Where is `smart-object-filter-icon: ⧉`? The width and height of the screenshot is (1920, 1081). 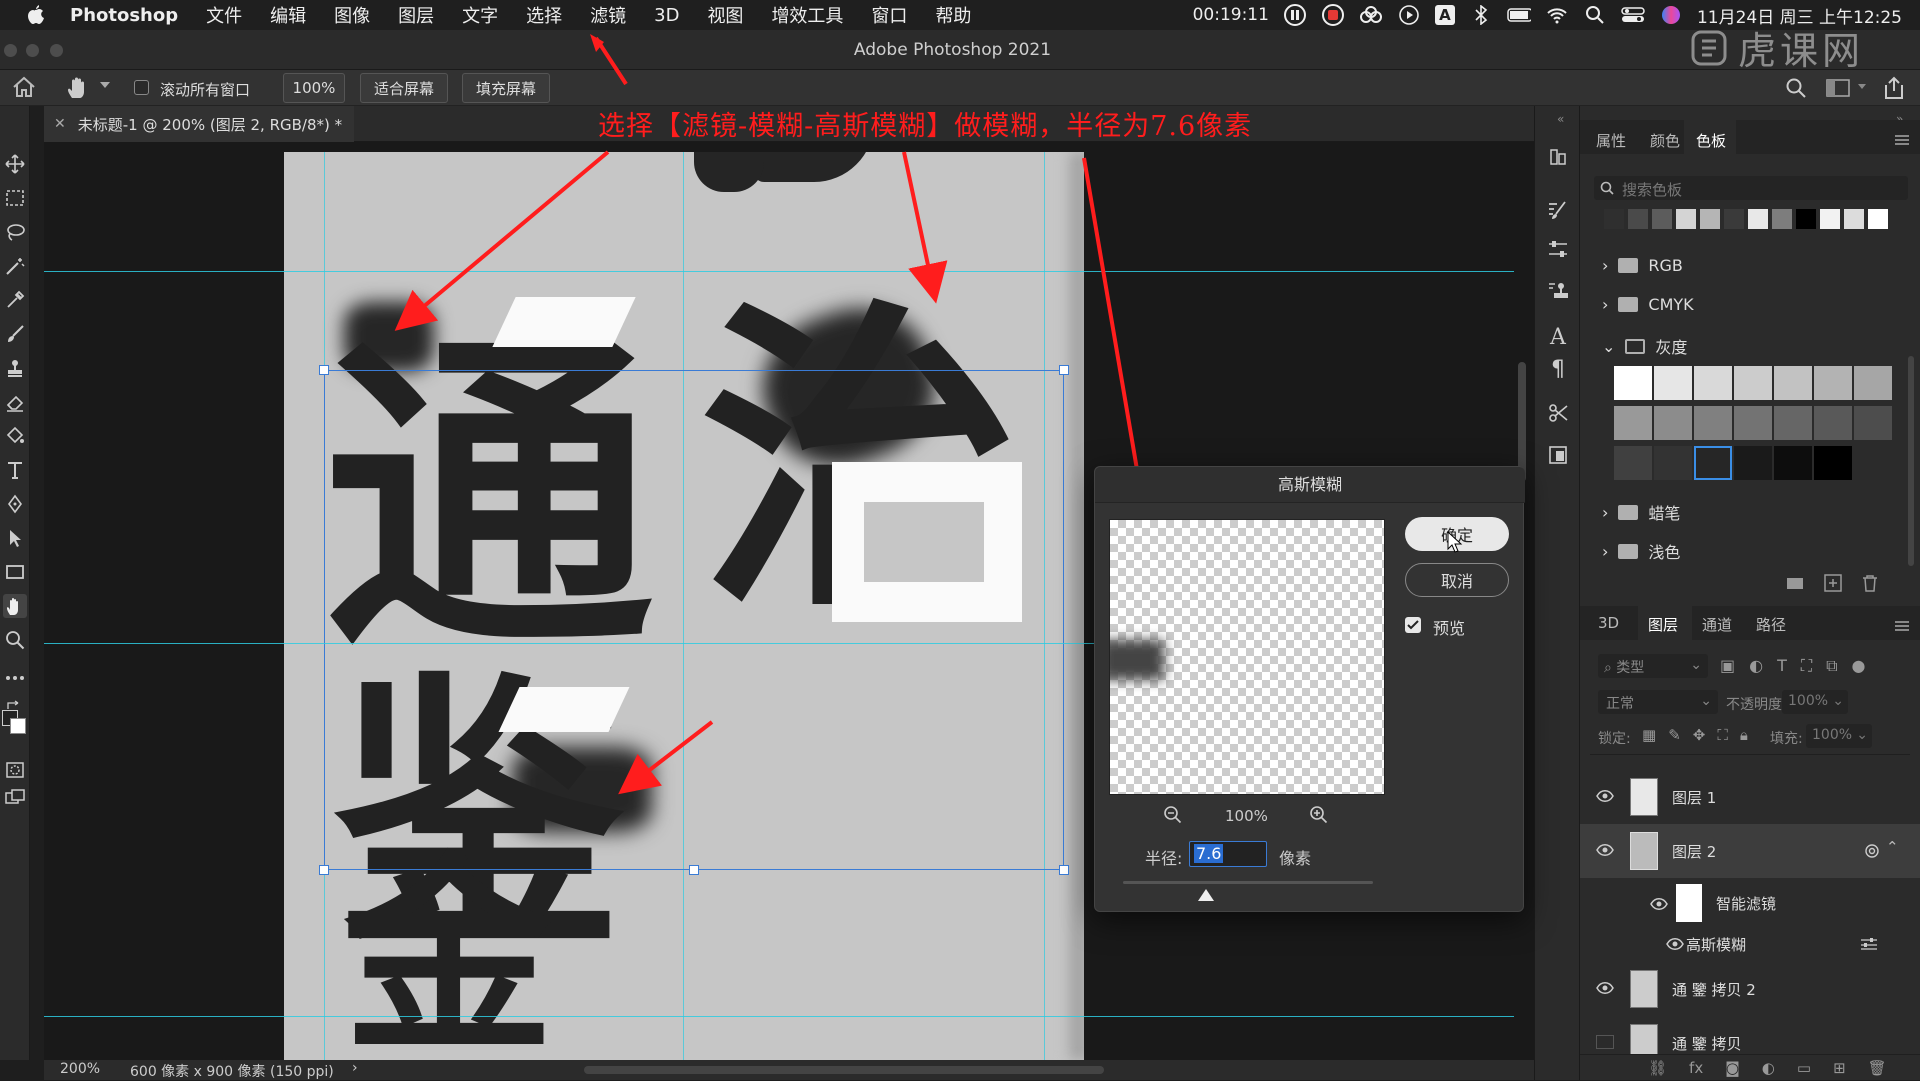
smart-object-filter-icon: ⧉ is located at coordinates (1831, 666).